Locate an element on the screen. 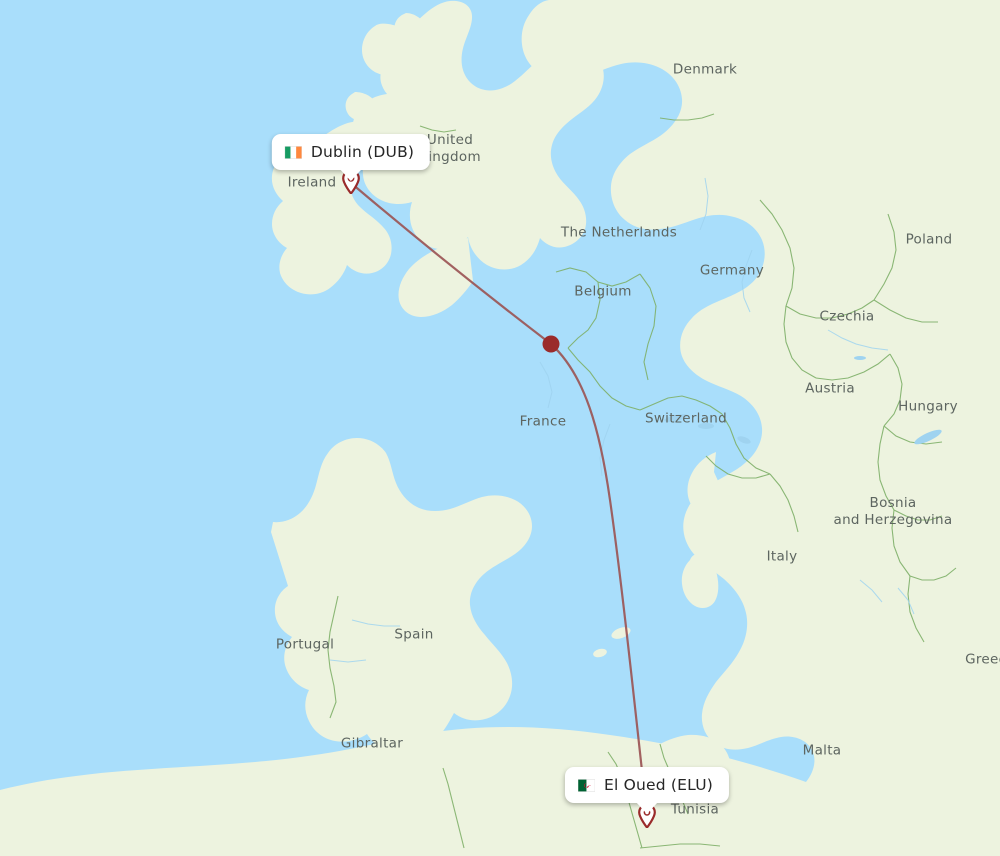 This screenshot has height=856, width=1000. origin-tooltip-dublin: Dublin (DUB) is located at coordinates (351, 157).